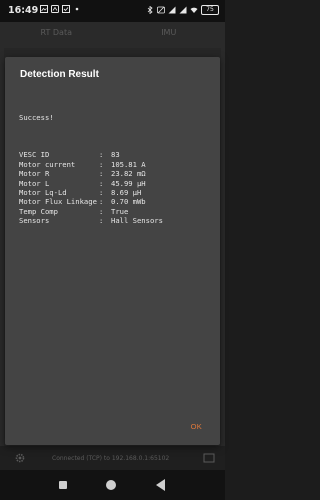  I want to click on result-key: Motor Flux Linkage, so click(58, 202).